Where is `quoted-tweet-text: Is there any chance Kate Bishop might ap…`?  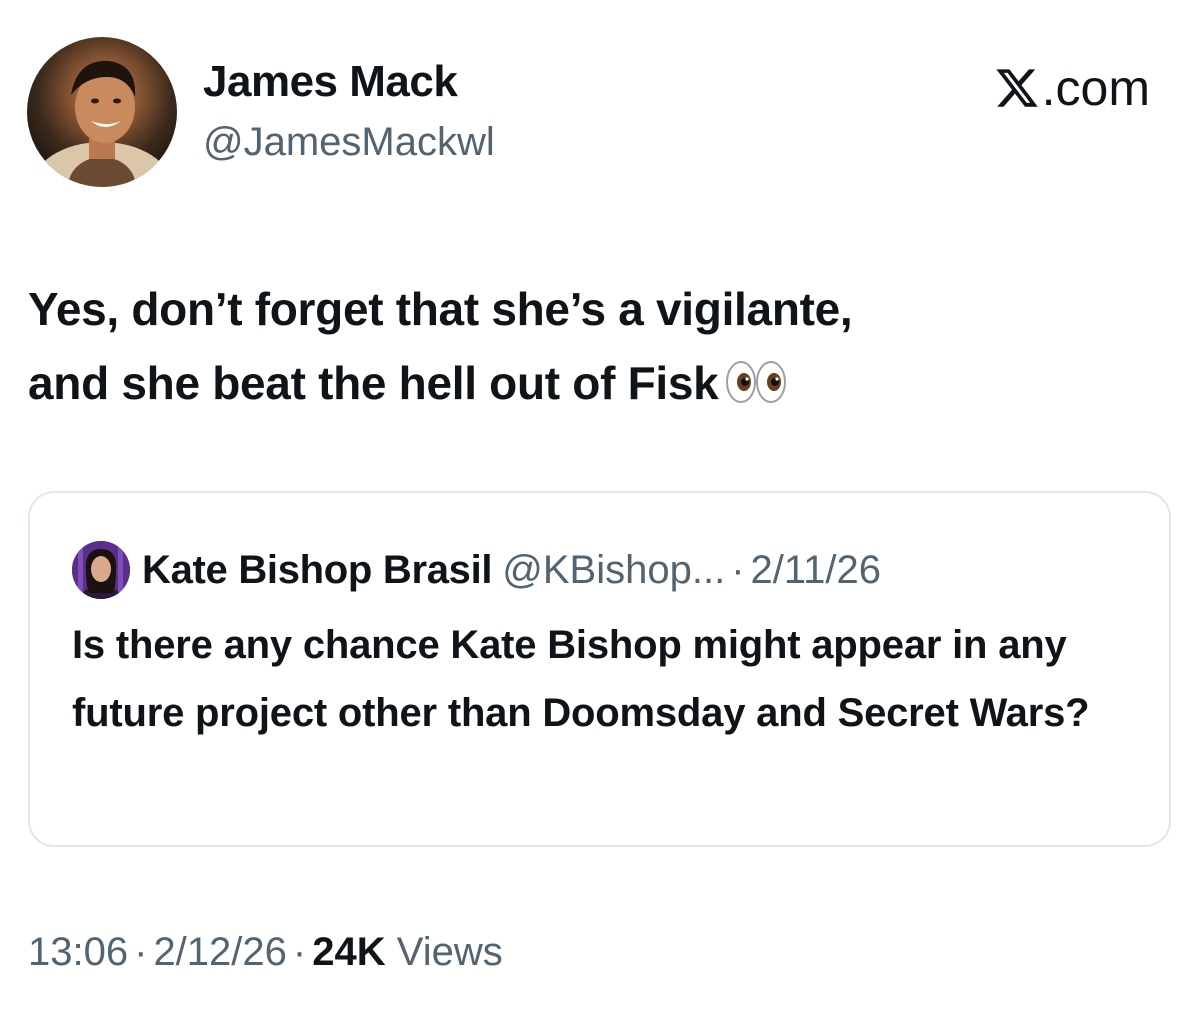 quoted-tweet-text: Is there any chance Kate Bishop might ap… is located at coordinates (581, 679).